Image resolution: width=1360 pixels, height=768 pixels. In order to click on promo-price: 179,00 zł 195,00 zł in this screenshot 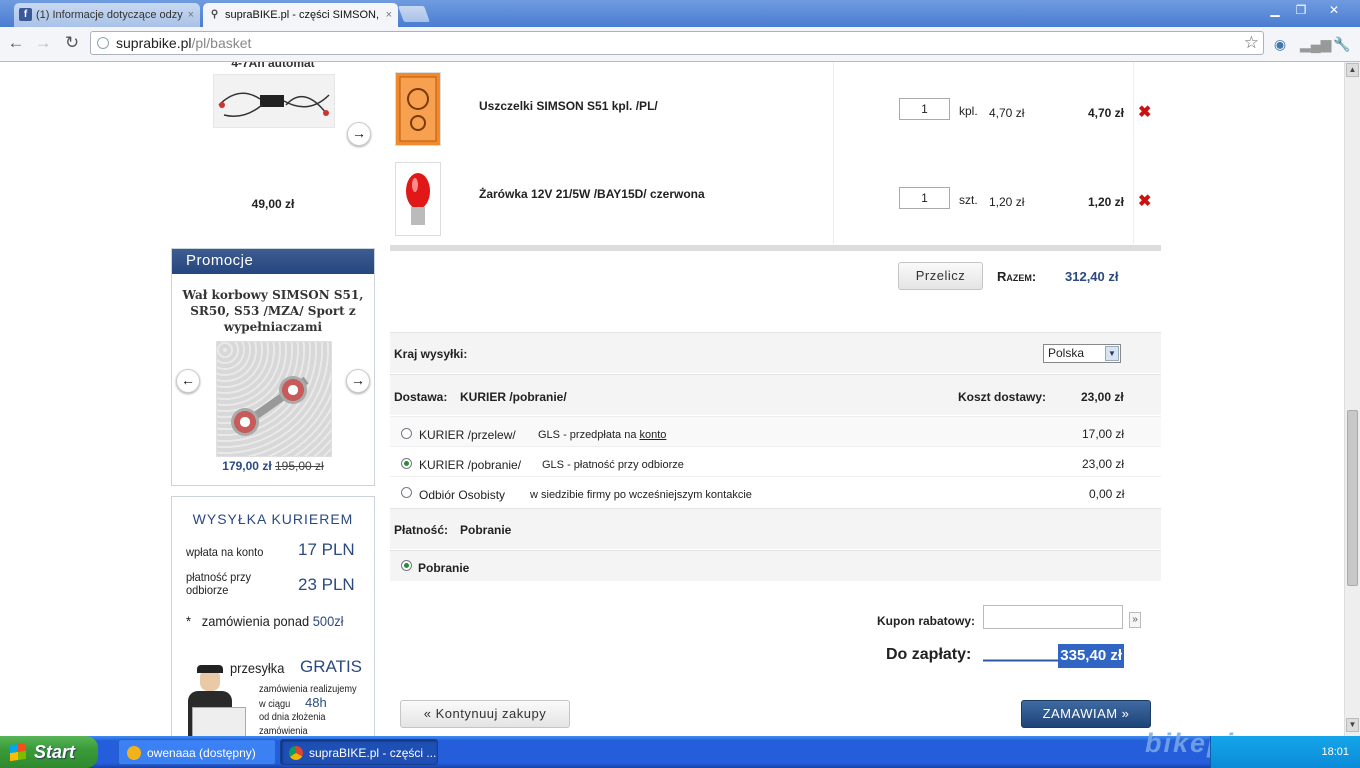, I will do `click(273, 466)`.